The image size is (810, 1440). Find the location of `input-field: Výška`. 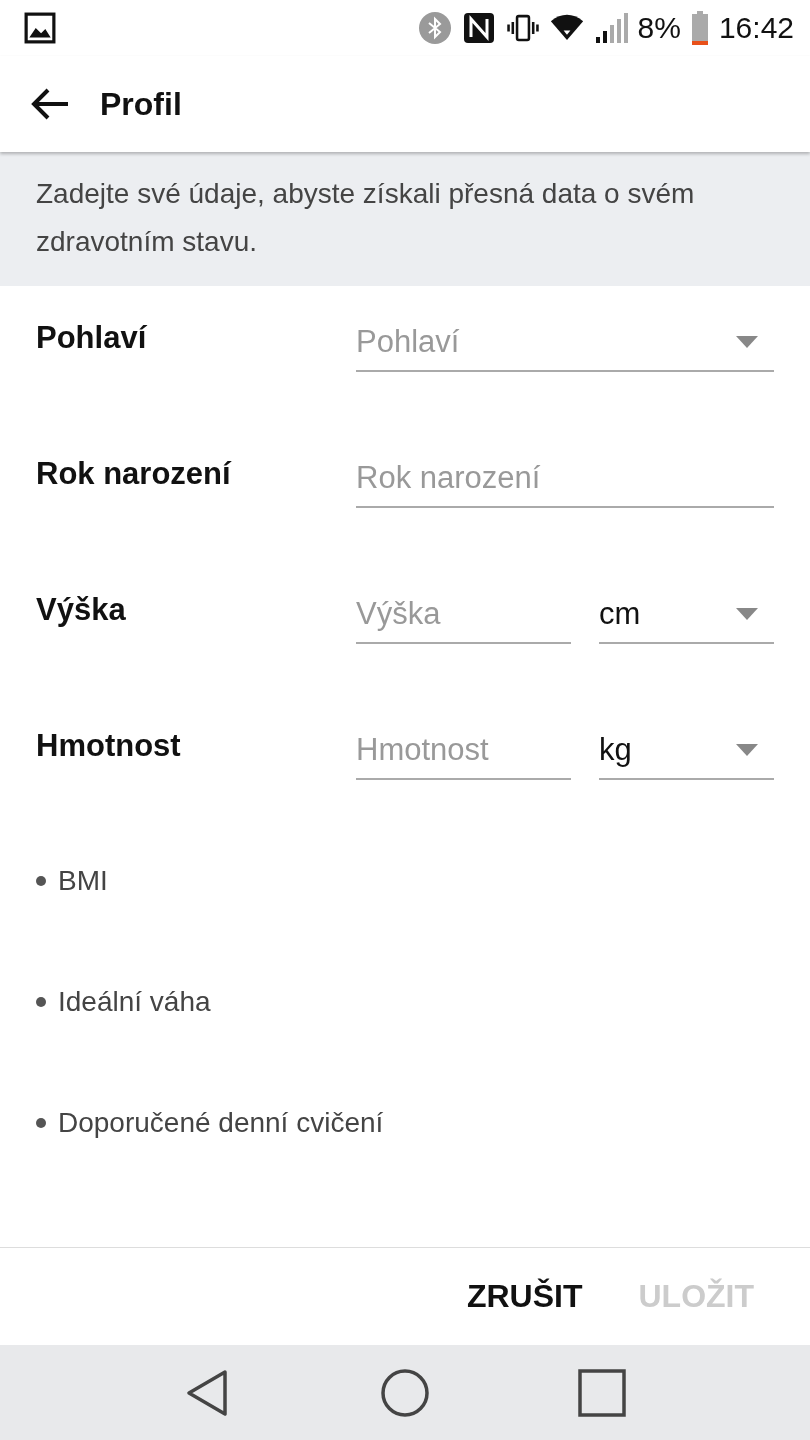

input-field: Výška is located at coordinates (463, 615).